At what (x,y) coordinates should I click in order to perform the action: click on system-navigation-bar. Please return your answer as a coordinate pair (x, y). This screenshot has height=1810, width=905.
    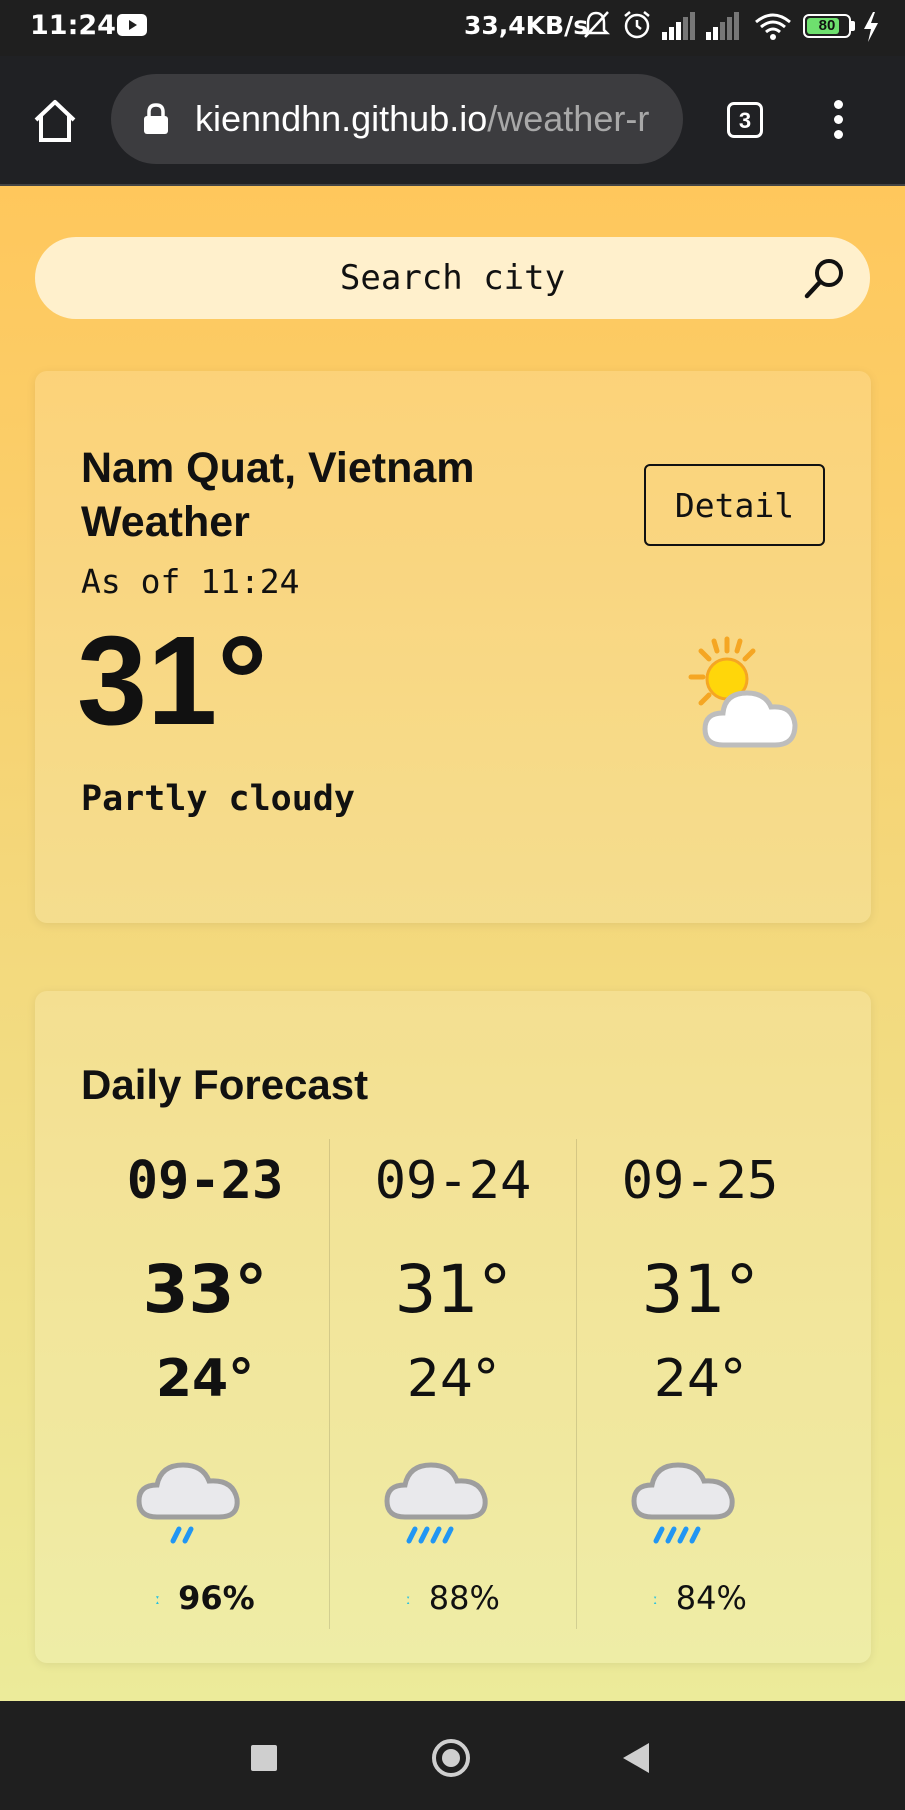
    Looking at the image, I should click on (452, 1755).